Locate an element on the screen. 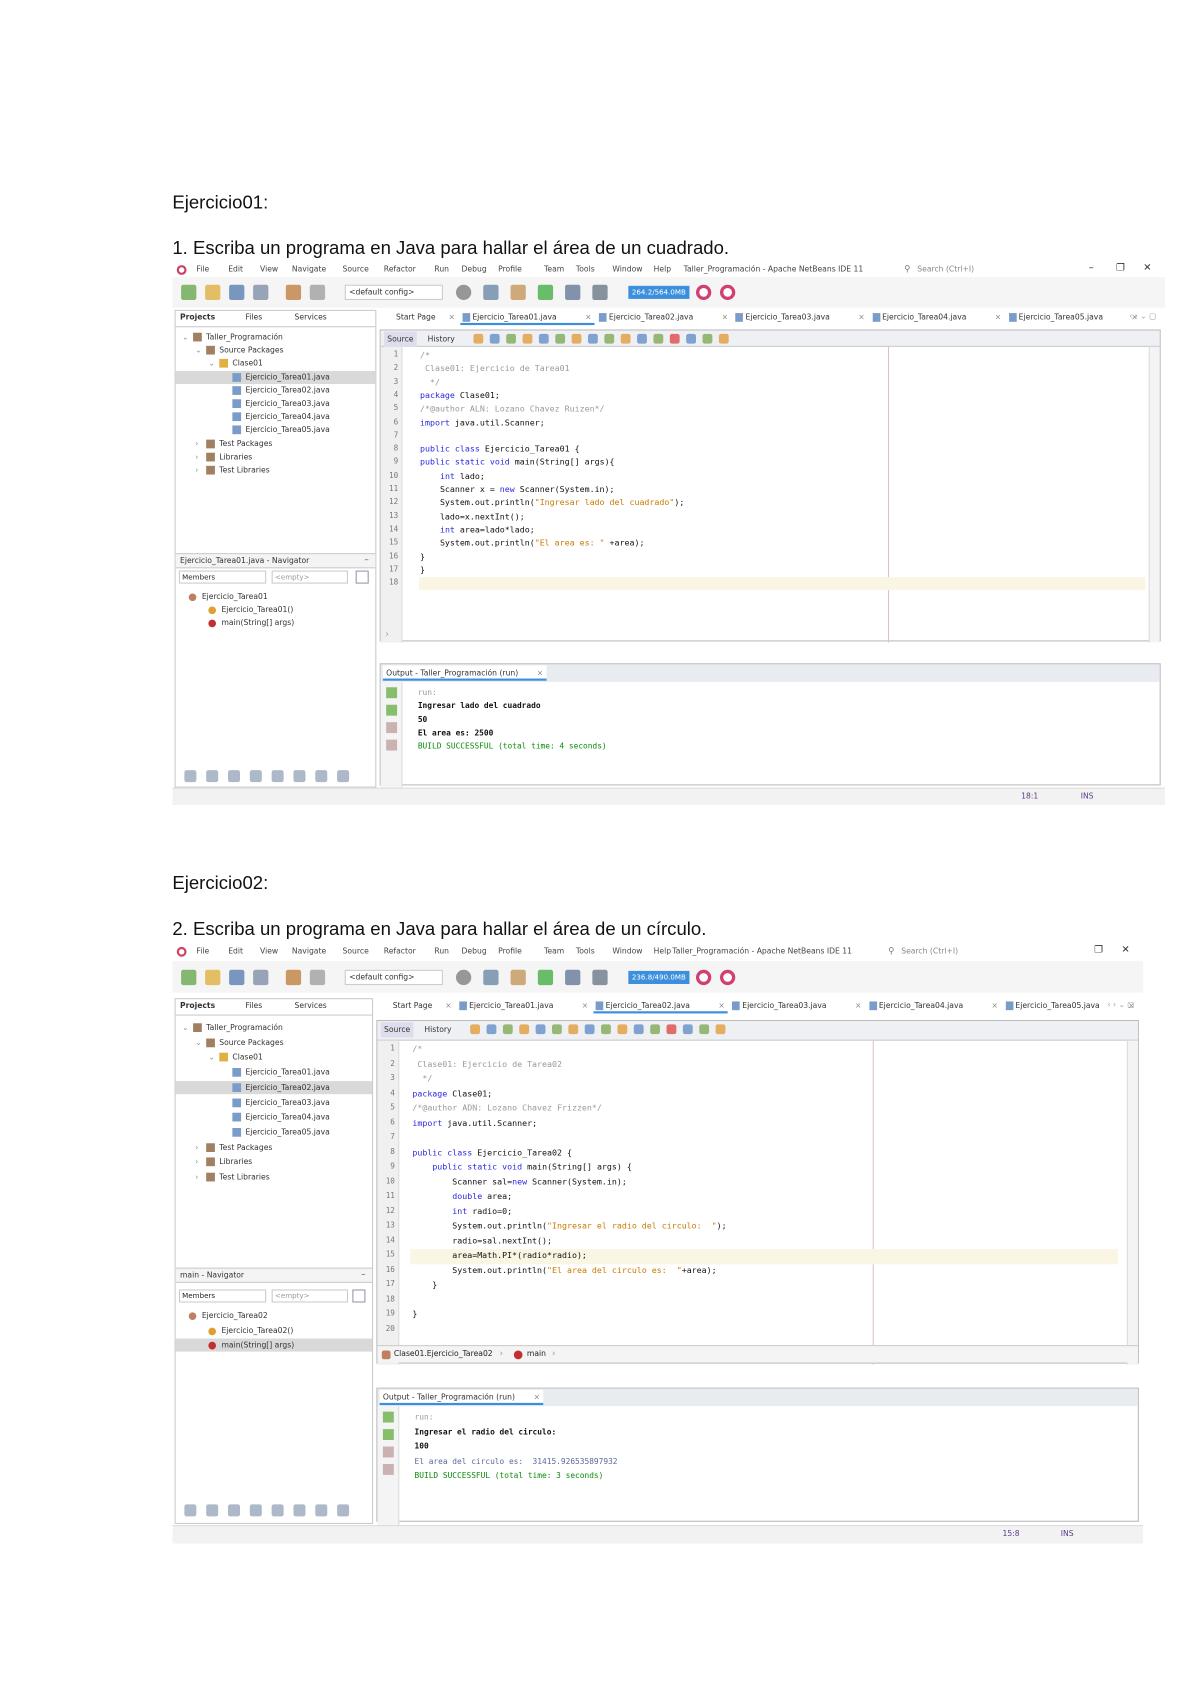 The height and width of the screenshot is (1698, 1200). menu-file: File is located at coordinates (202, 951).